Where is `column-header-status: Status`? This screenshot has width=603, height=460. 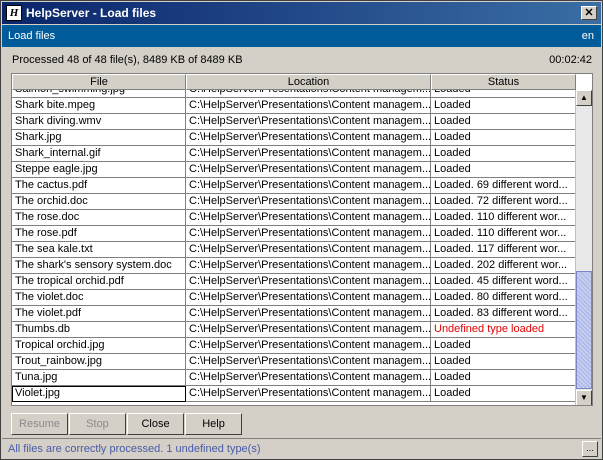 column-header-status: Status is located at coordinates (503, 82).